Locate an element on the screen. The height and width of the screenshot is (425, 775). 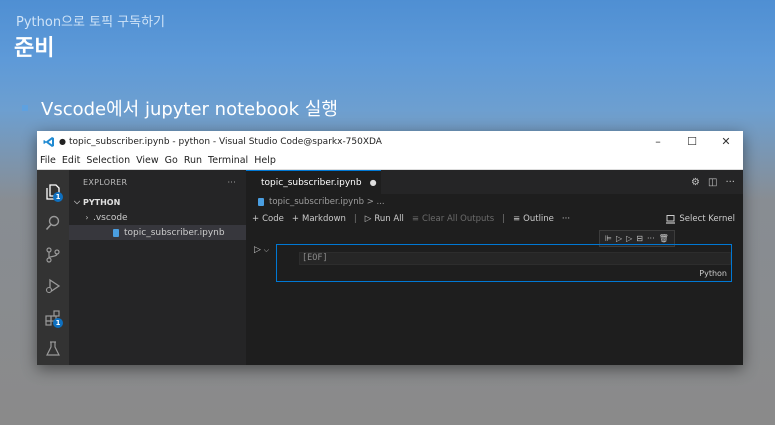
select-kernel-label: Select Kernel is located at coordinates (707, 219).